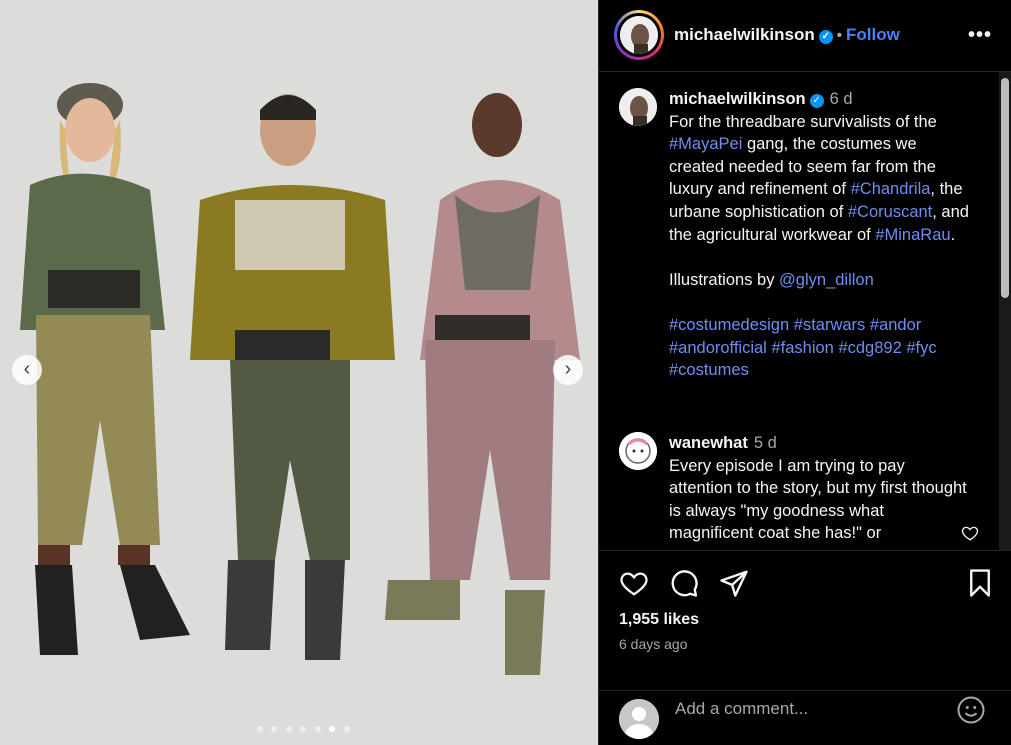  Describe the element at coordinates (895, 325) in the screenshot. I see `hashtag-link: #andor` at that location.